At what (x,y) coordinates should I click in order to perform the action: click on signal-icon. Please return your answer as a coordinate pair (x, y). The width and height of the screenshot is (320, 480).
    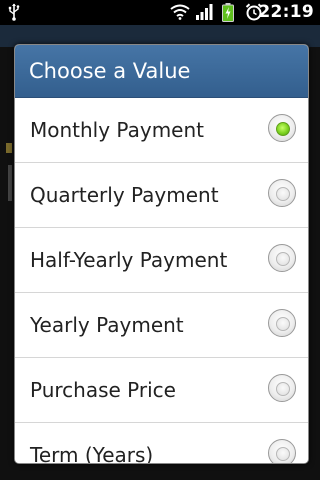
    Looking at the image, I should click on (204, 14).